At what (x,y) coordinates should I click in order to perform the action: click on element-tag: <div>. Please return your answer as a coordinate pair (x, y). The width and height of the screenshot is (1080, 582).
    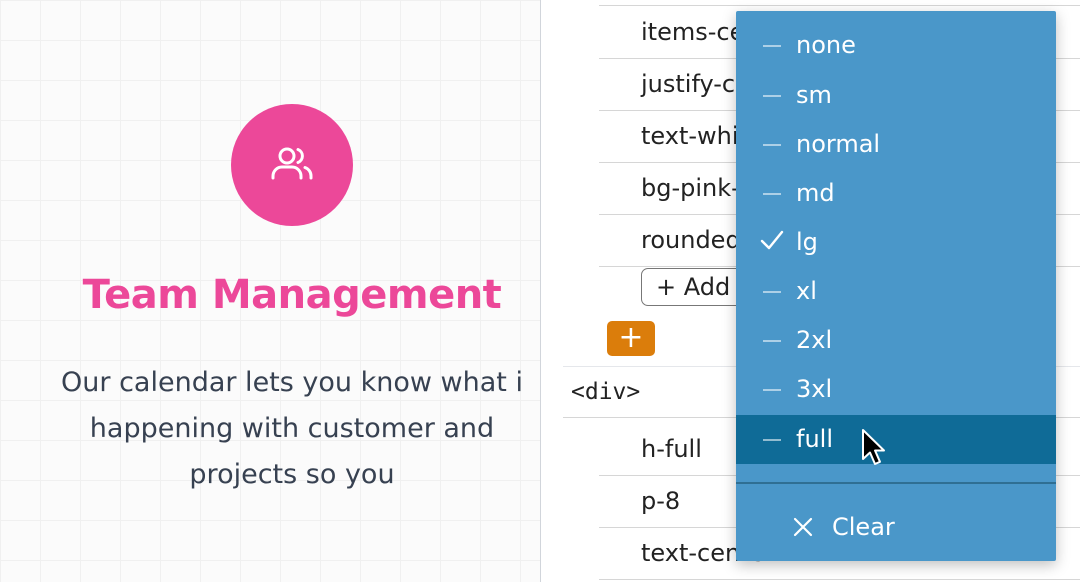
    Looking at the image, I should click on (606, 392).